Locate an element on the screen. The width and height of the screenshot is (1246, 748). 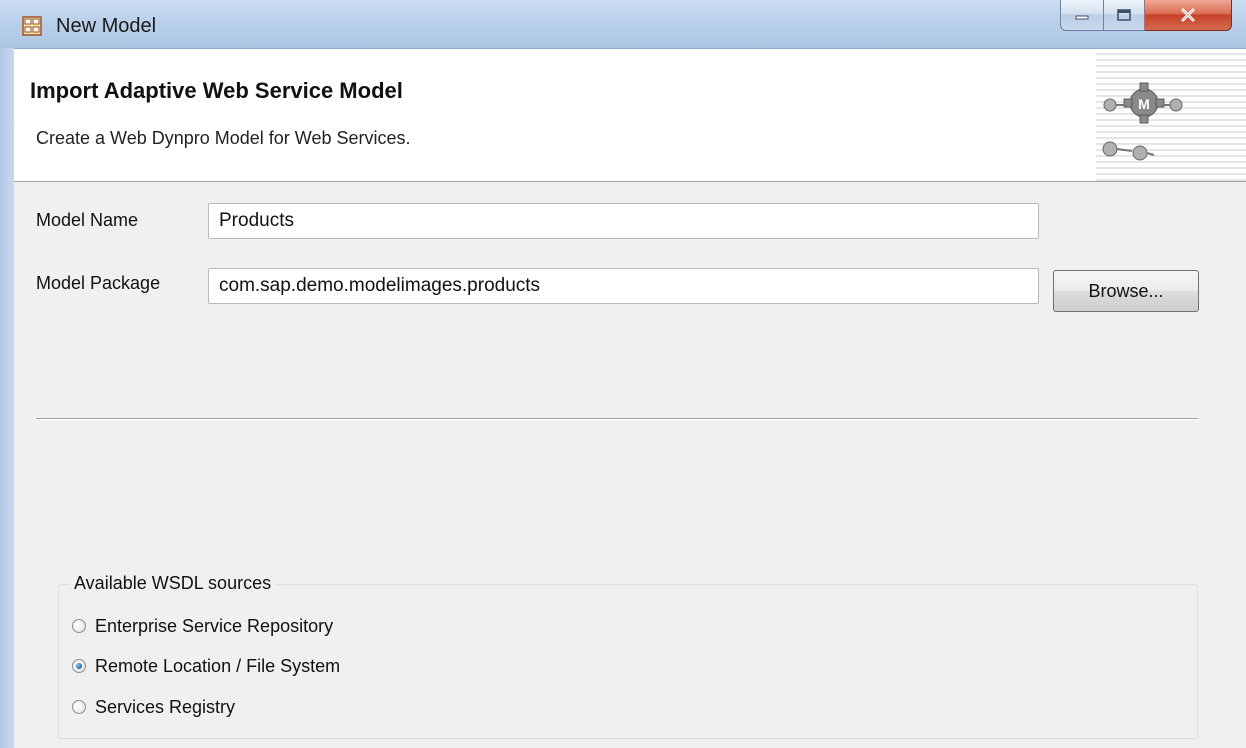
minimize-icon is located at coordinates (1082, 17).